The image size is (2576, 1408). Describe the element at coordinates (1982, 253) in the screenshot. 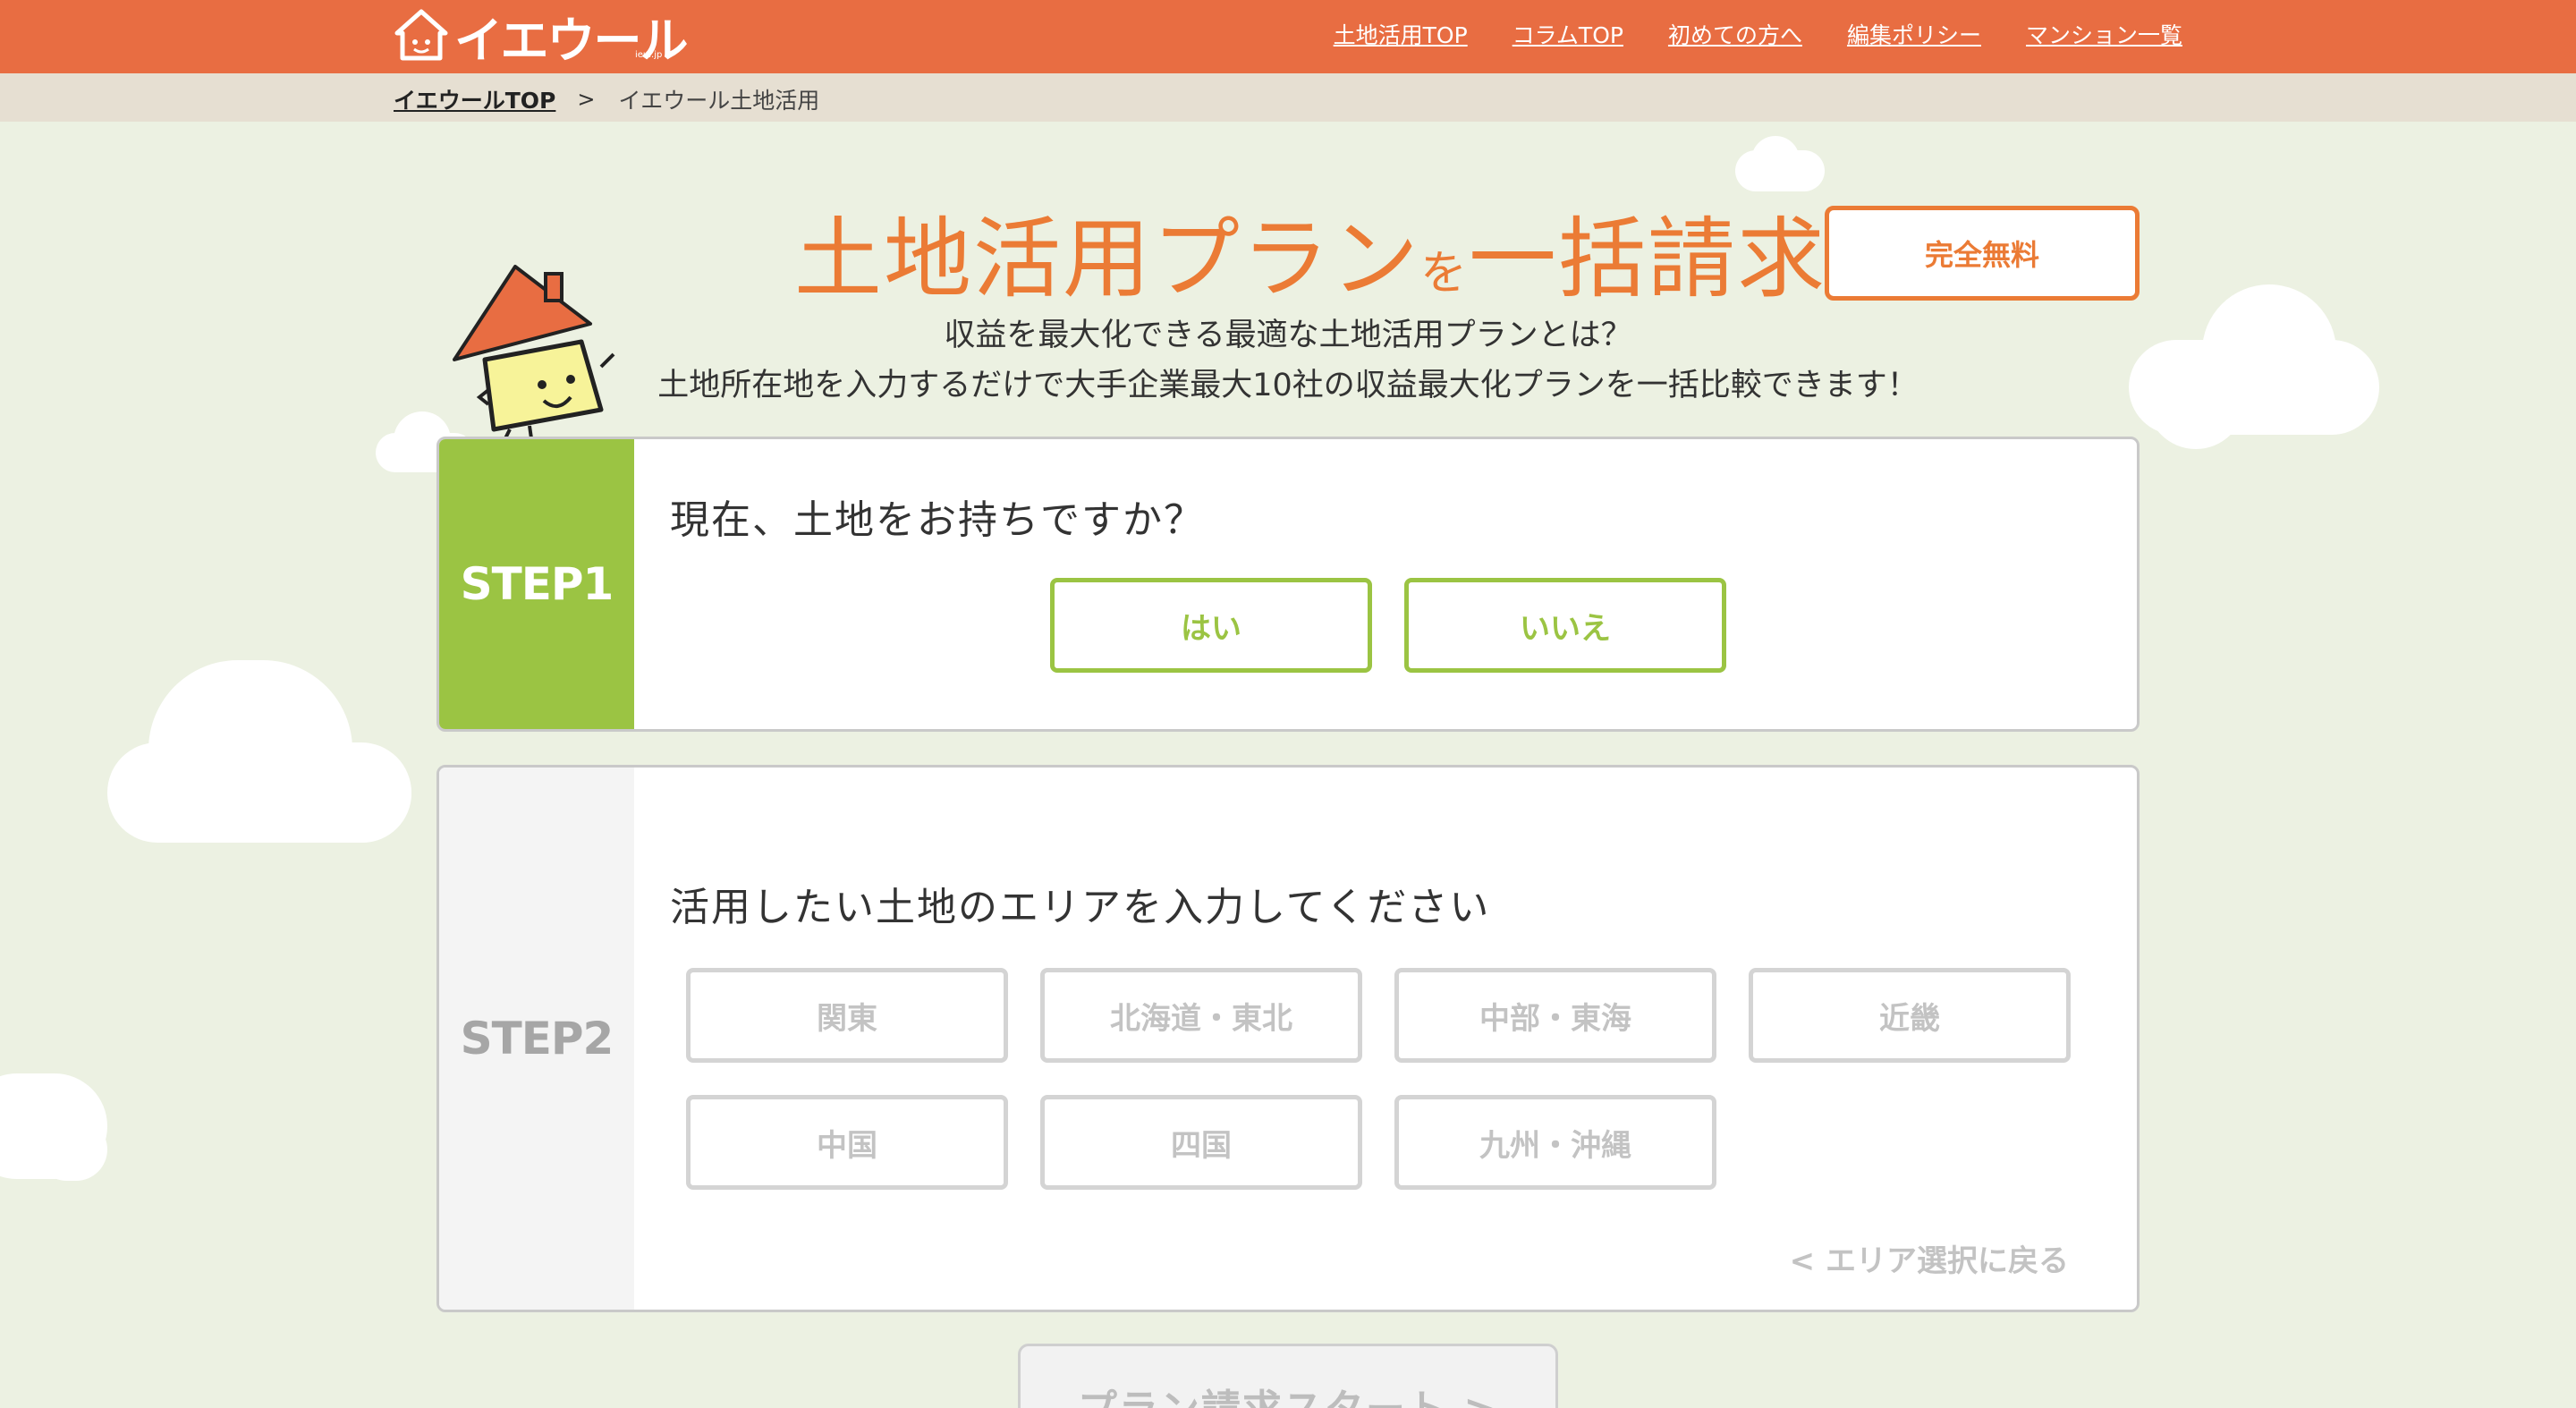

I see `free-badge: 完全無料` at that location.